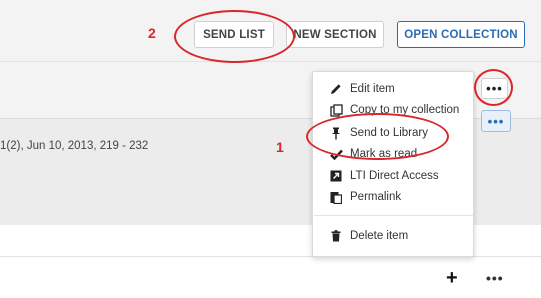 Image resolution: width=541 pixels, height=298 pixels. I want to click on menu-item-copy-to-my-collection: Copy to my collection, so click(394, 110).